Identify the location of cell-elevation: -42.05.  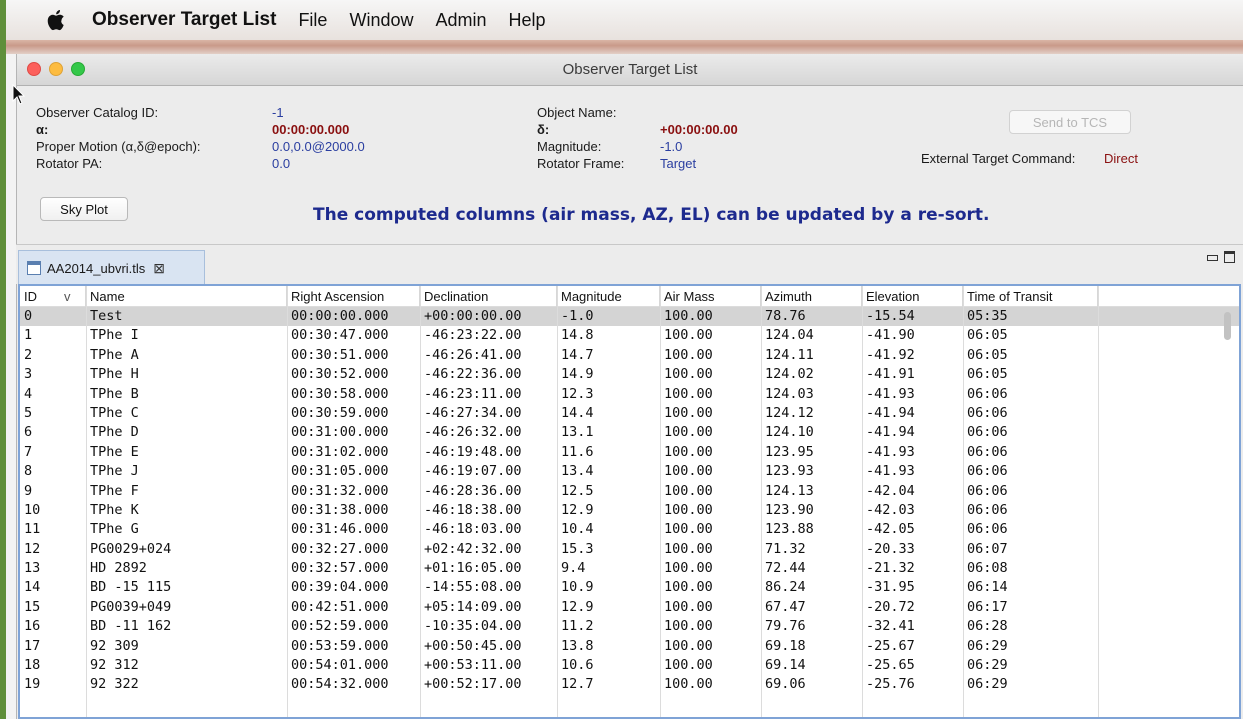
(890, 529).